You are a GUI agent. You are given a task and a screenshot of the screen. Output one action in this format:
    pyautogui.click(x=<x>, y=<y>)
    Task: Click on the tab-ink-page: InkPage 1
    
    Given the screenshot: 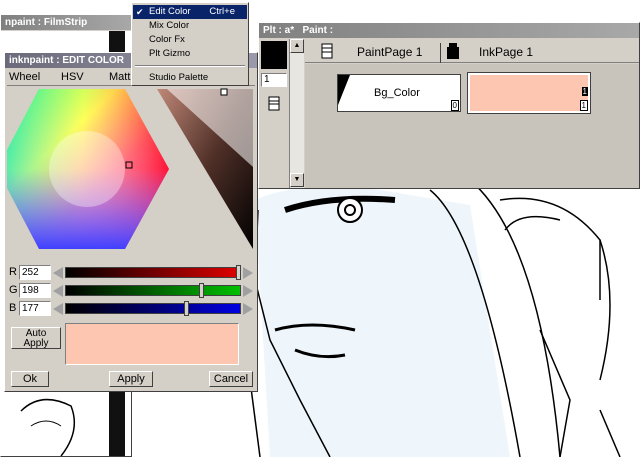 What is the action you would take?
    pyautogui.click(x=515, y=53)
    